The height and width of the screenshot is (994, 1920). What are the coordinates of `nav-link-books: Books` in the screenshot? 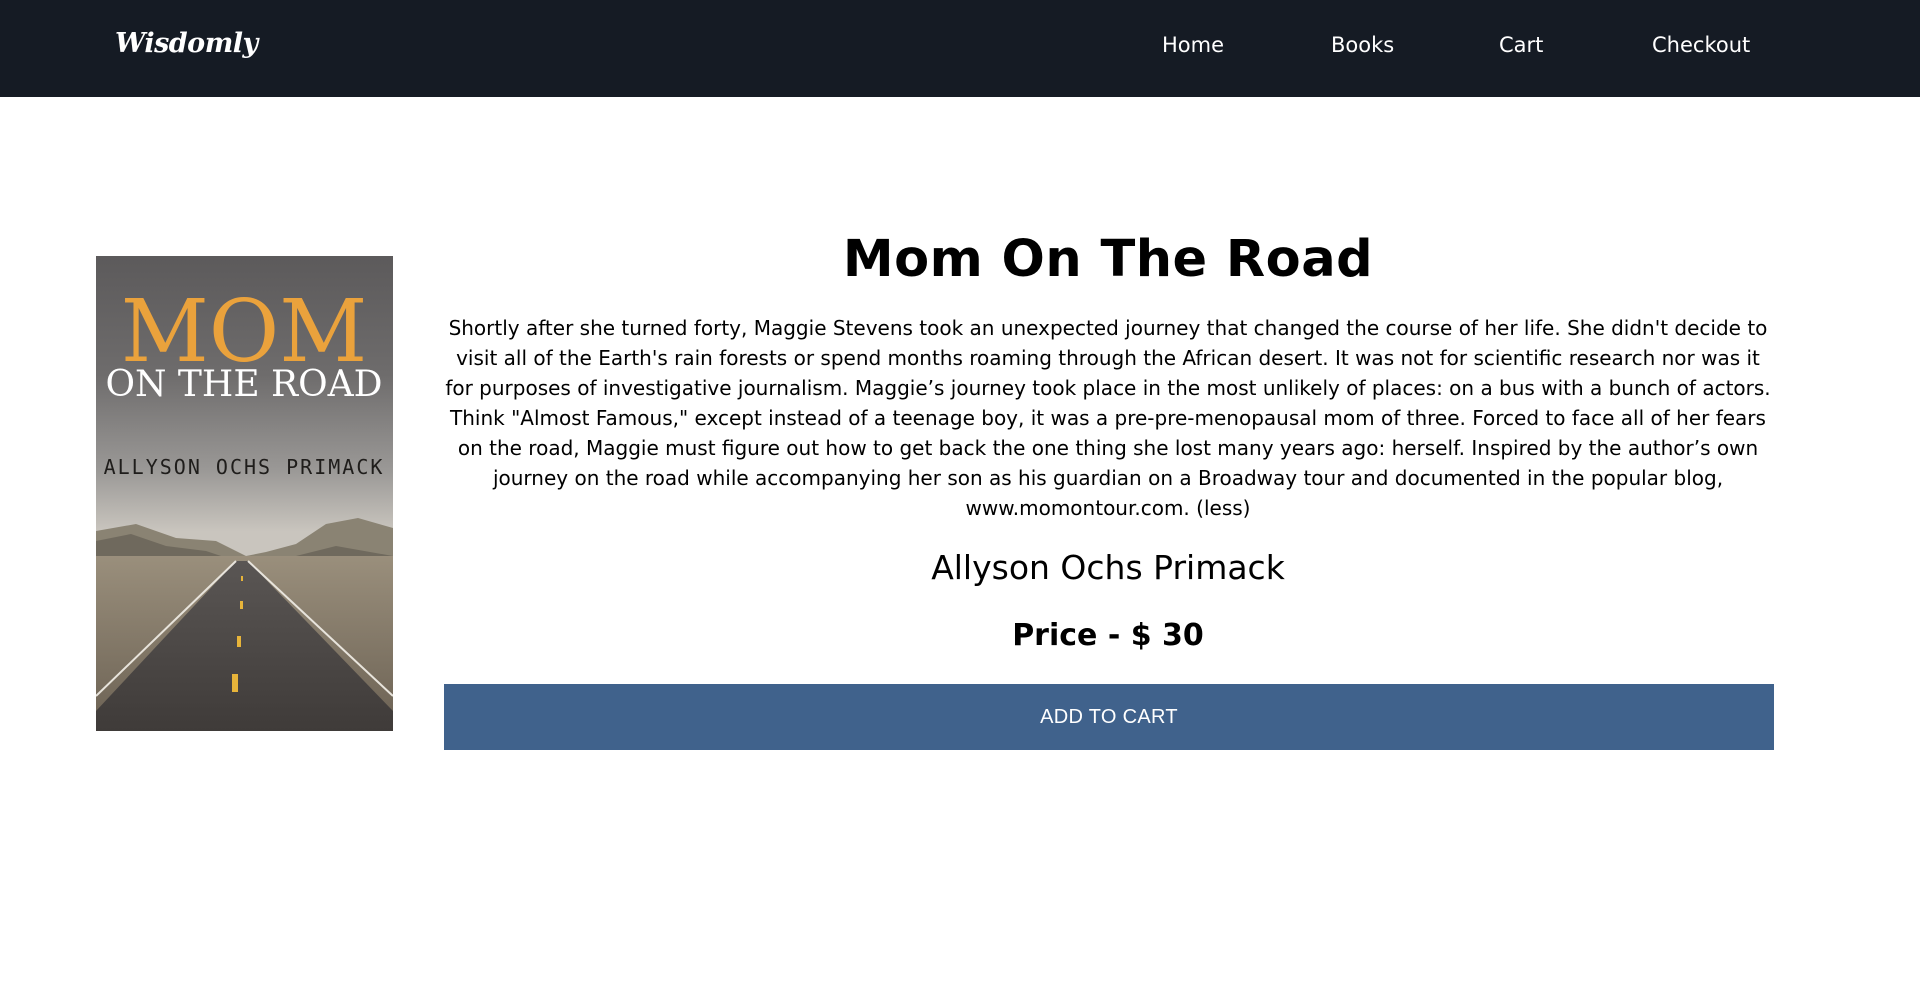 It's located at (1362, 45).